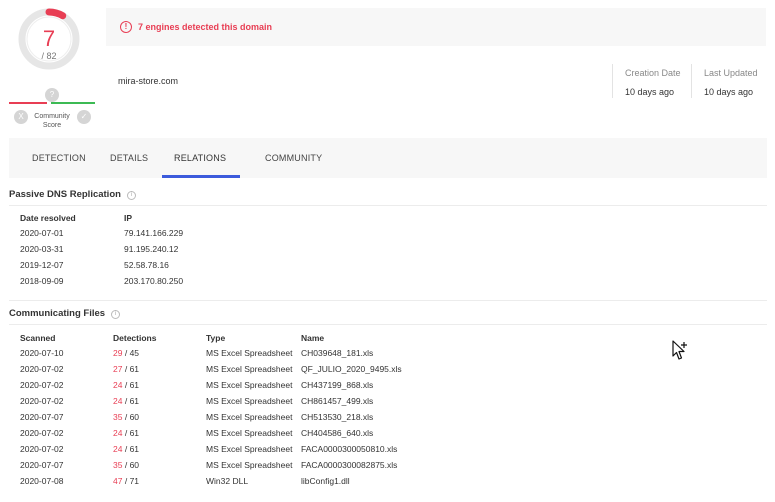 The height and width of the screenshot is (502, 775). Describe the element at coordinates (376, 433) in the screenshot. I see `file-name-link: CH404586_640.xls` at that location.